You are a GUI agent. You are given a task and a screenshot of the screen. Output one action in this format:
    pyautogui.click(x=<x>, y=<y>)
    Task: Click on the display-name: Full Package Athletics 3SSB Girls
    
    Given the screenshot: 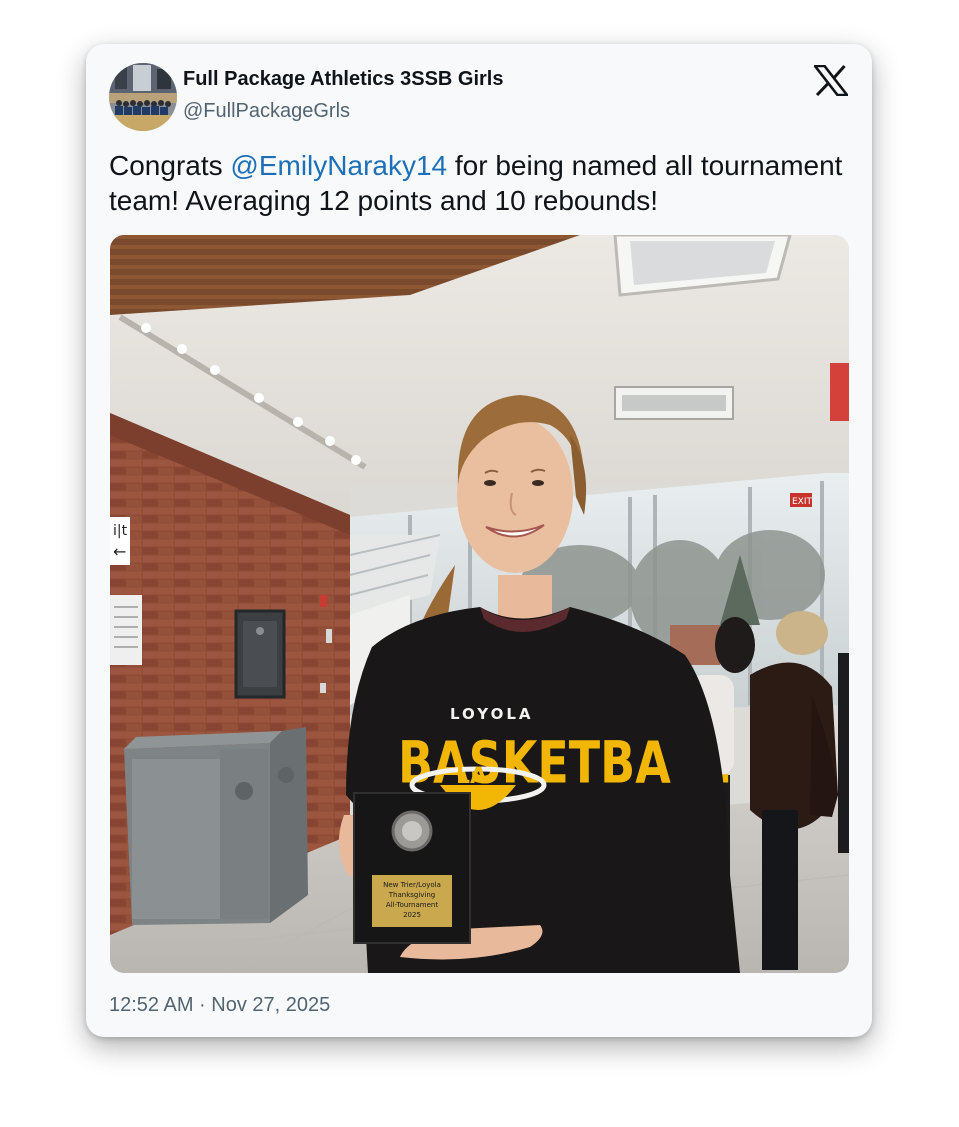 What is the action you would take?
    pyautogui.click(x=343, y=79)
    